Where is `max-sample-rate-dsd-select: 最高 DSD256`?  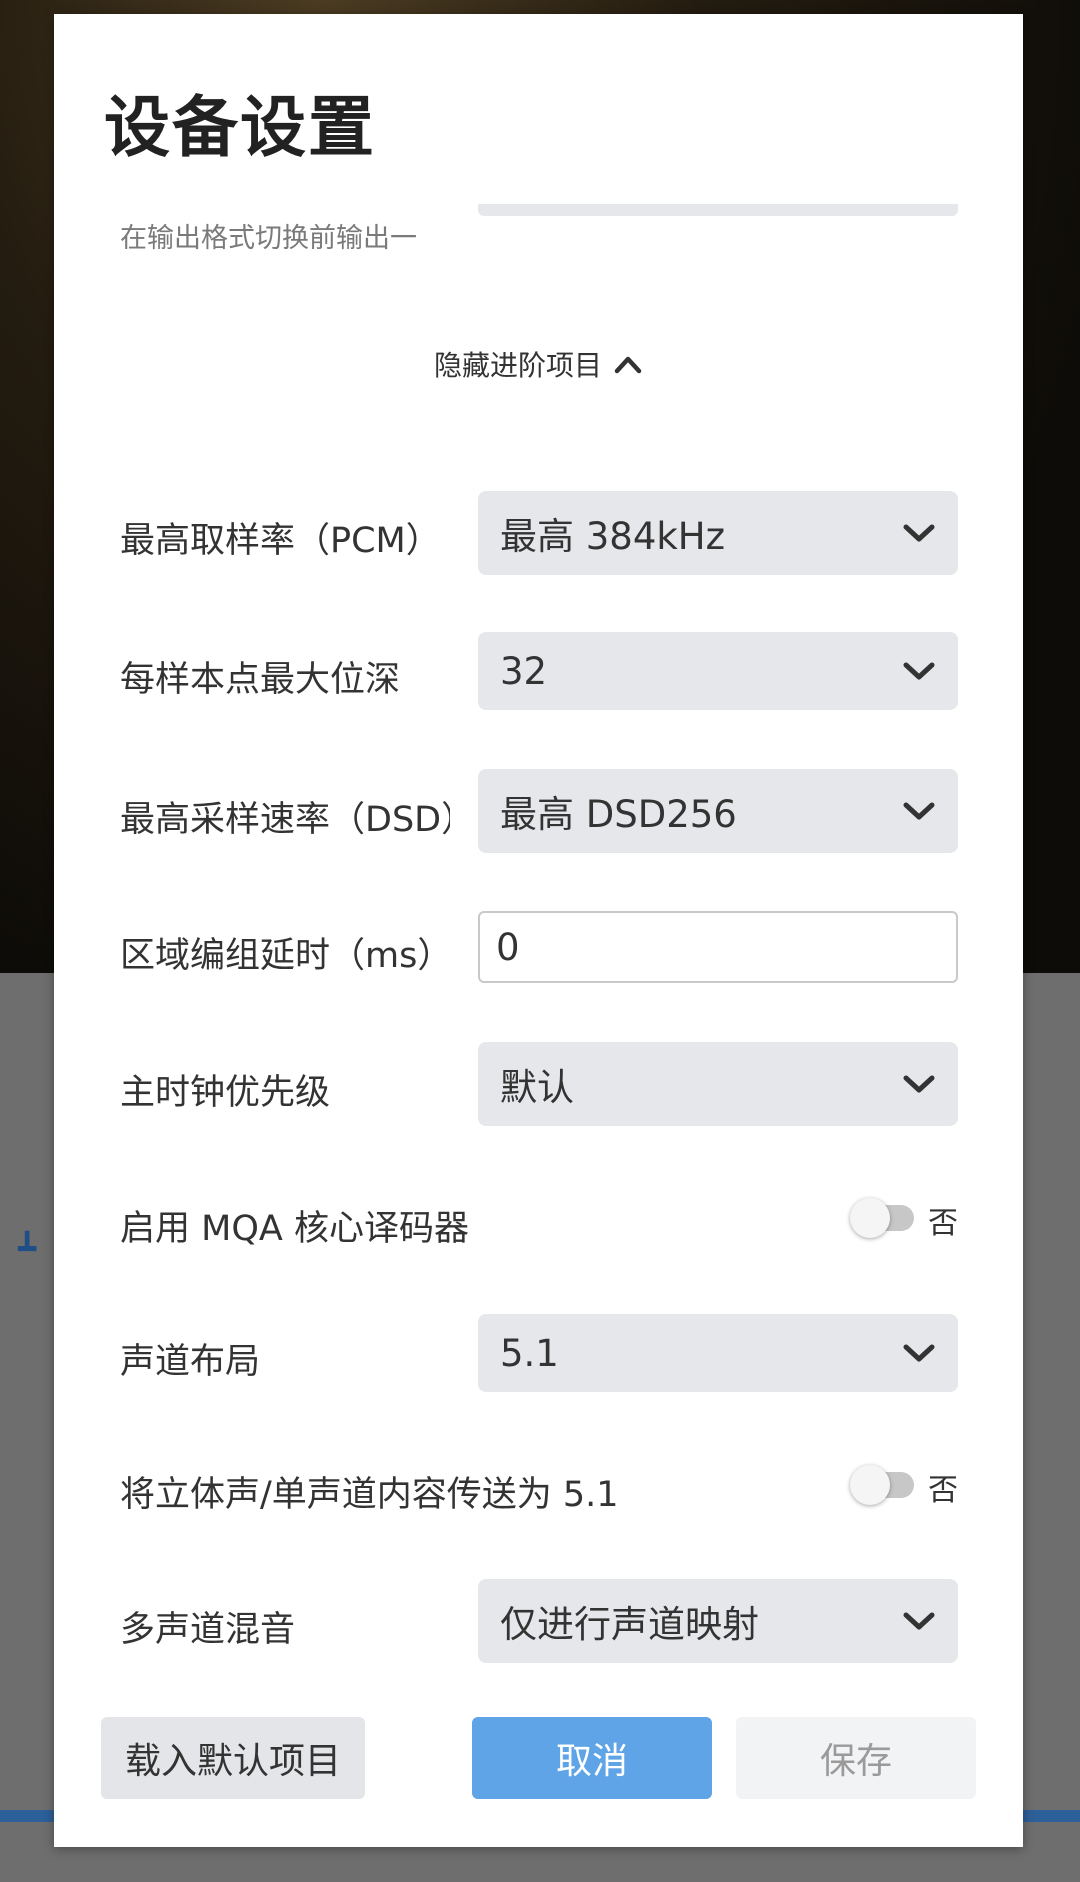 max-sample-rate-dsd-select: 最高 DSD256 is located at coordinates (718, 811).